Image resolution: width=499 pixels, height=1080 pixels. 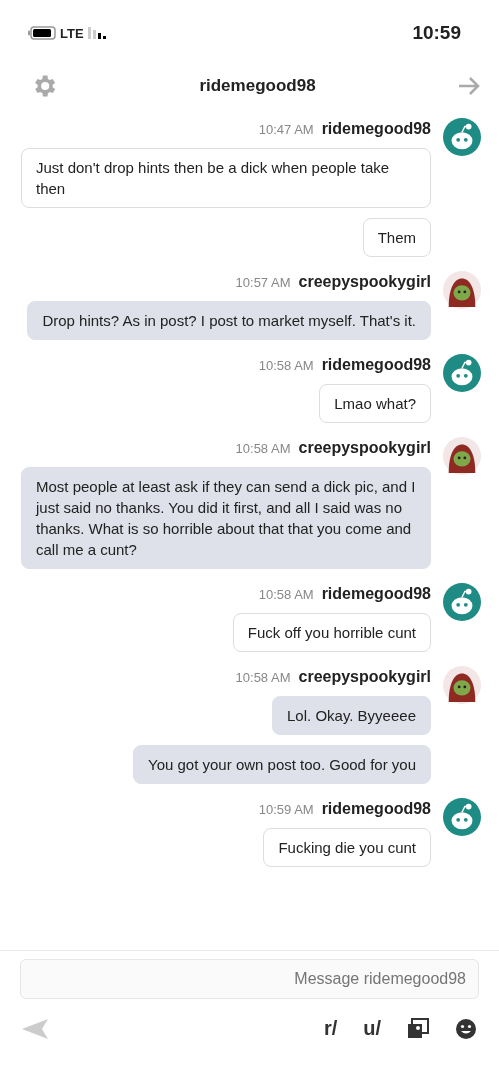 I want to click on message-bubble: Fucking die you cunt, so click(x=347, y=847).